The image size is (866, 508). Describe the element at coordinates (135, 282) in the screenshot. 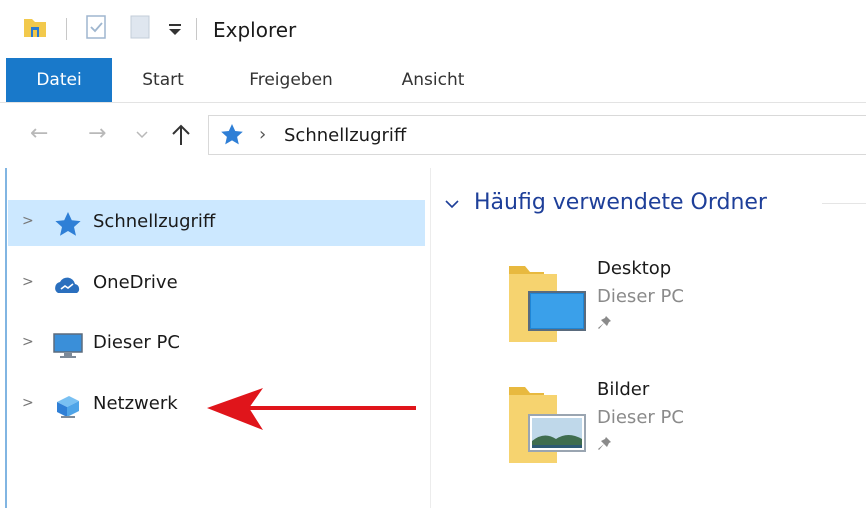

I see `nav-label: OneDrive` at that location.